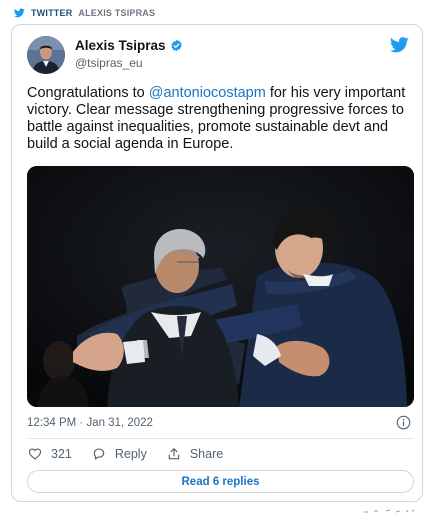 The image size is (438, 515). Describe the element at coordinates (220, 438) in the screenshot. I see `divider` at that location.